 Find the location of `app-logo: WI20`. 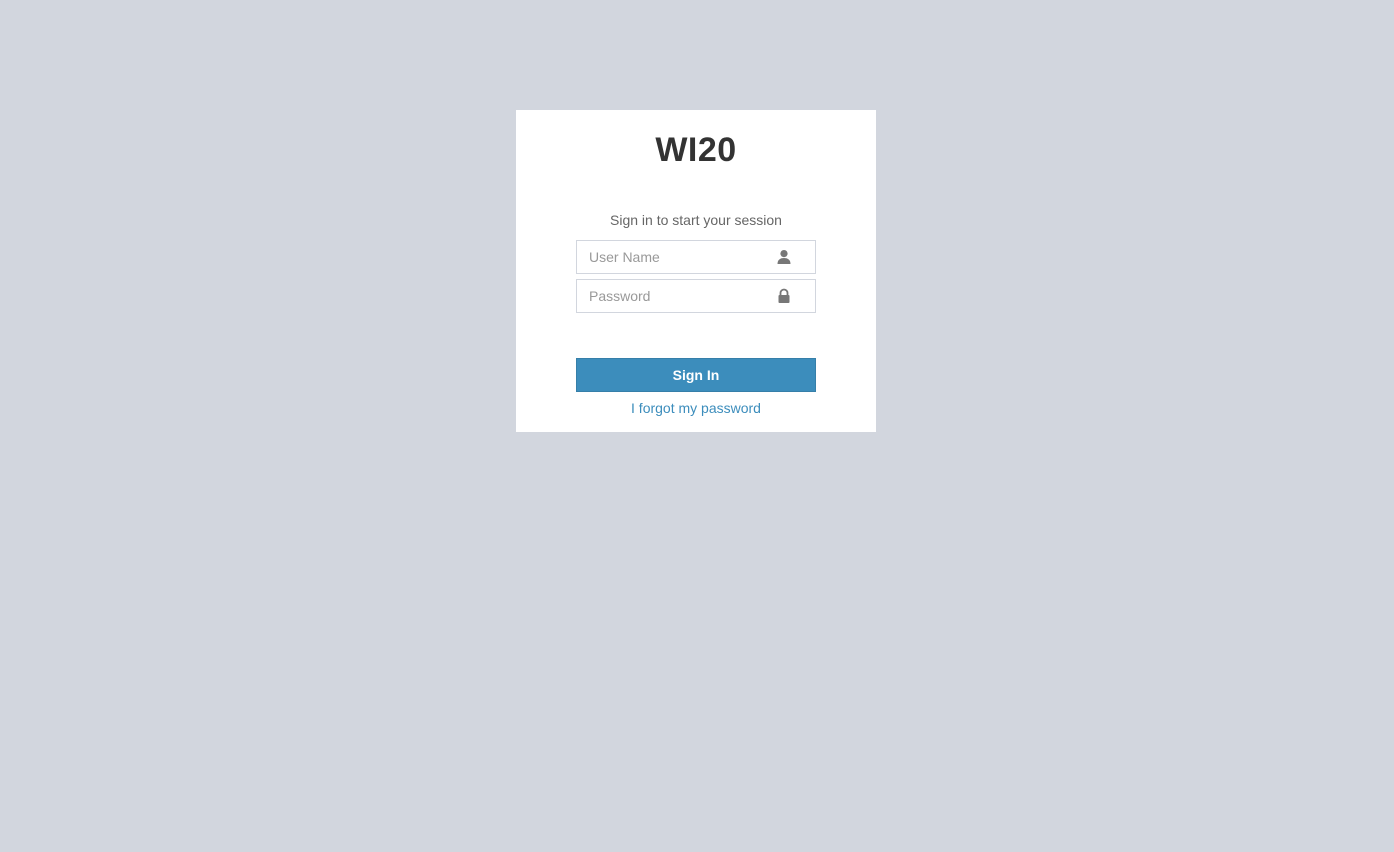

app-logo: WI20 is located at coordinates (696, 150).